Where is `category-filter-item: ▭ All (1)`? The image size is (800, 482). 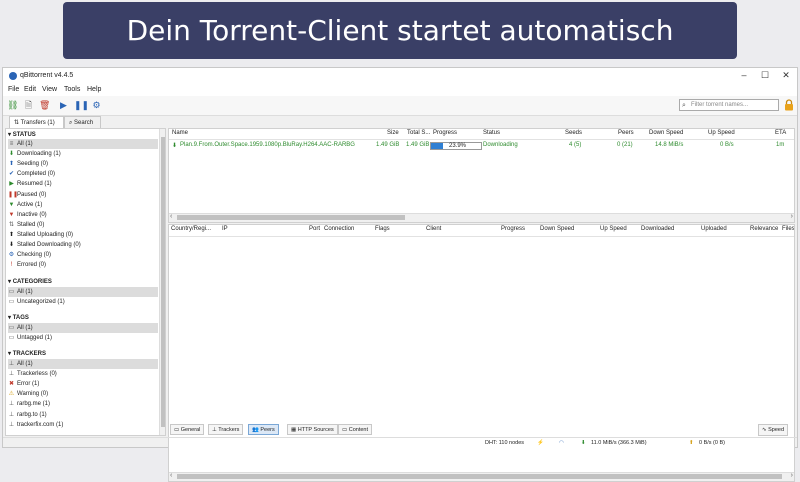 category-filter-item: ▭ All (1) is located at coordinates (83, 292).